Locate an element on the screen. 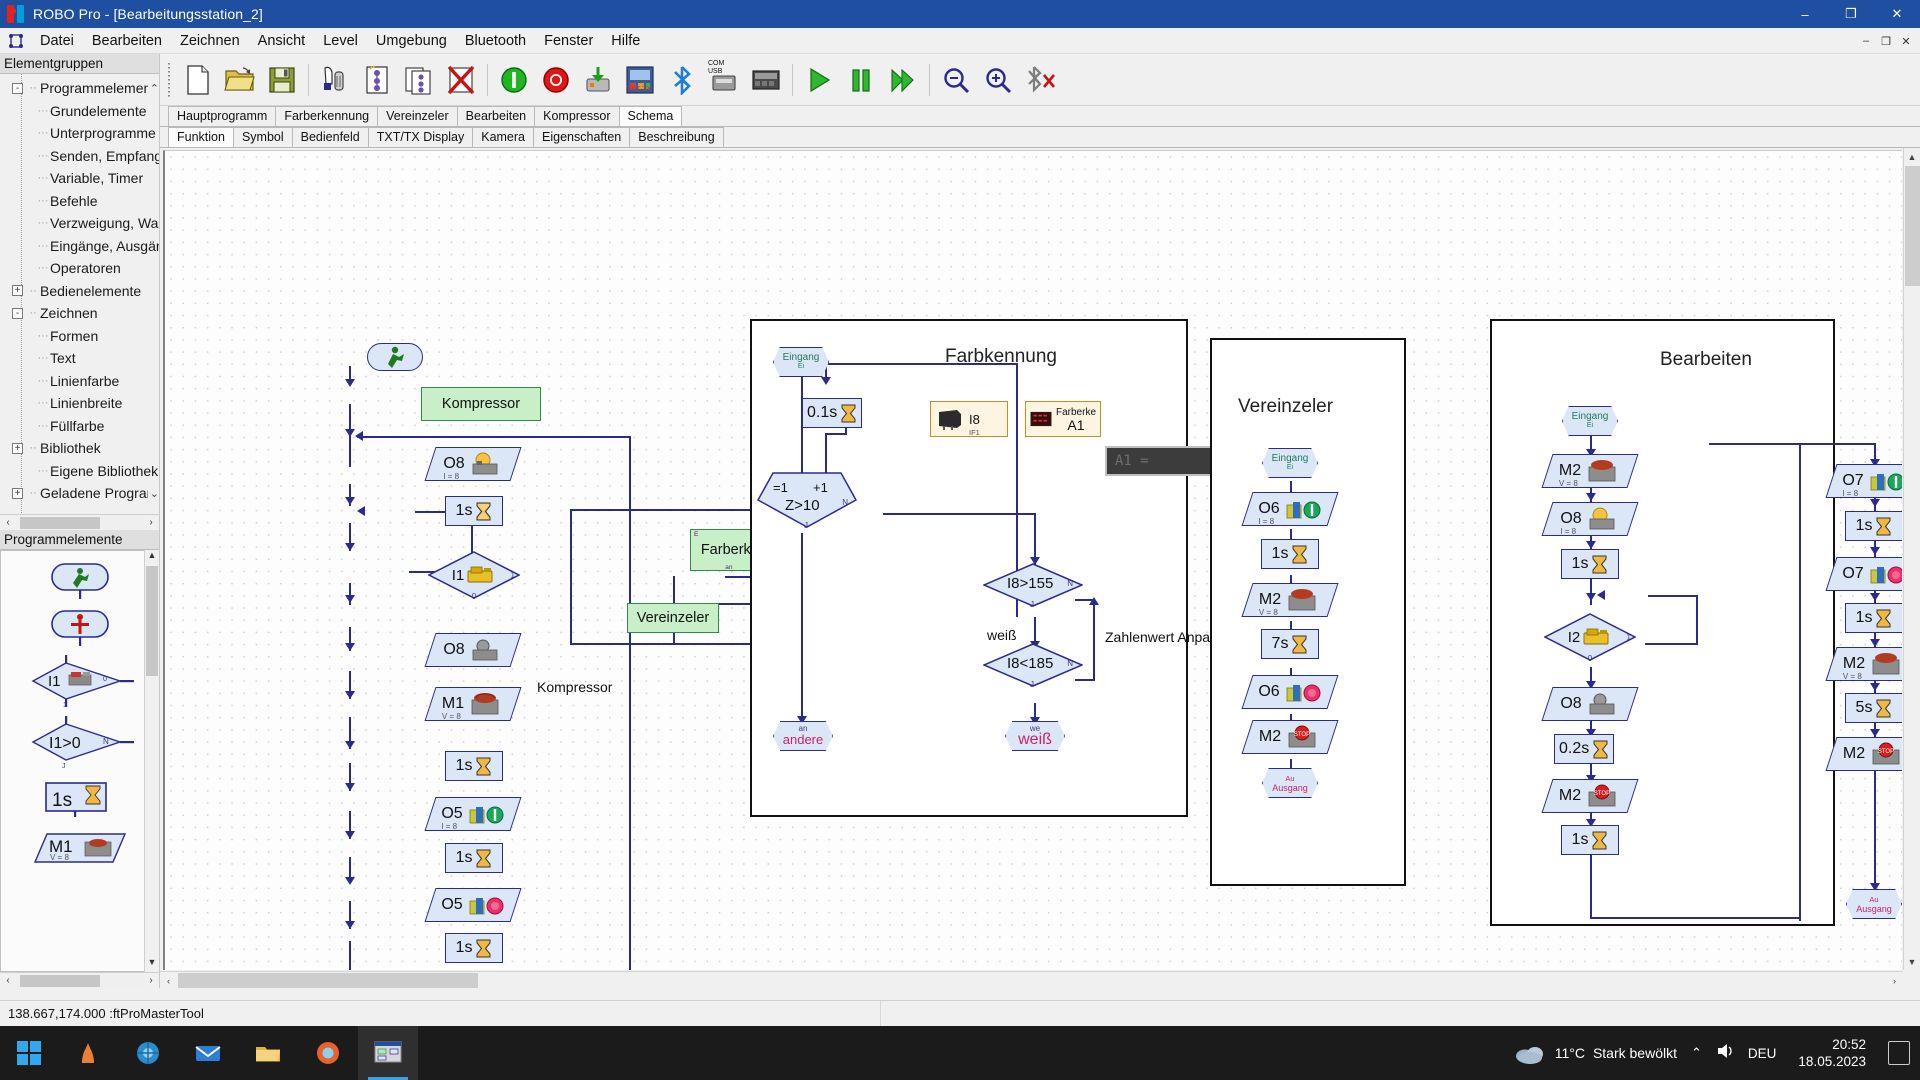 This screenshot has width=1920, height=1080. copy-level-button is located at coordinates (419, 80).